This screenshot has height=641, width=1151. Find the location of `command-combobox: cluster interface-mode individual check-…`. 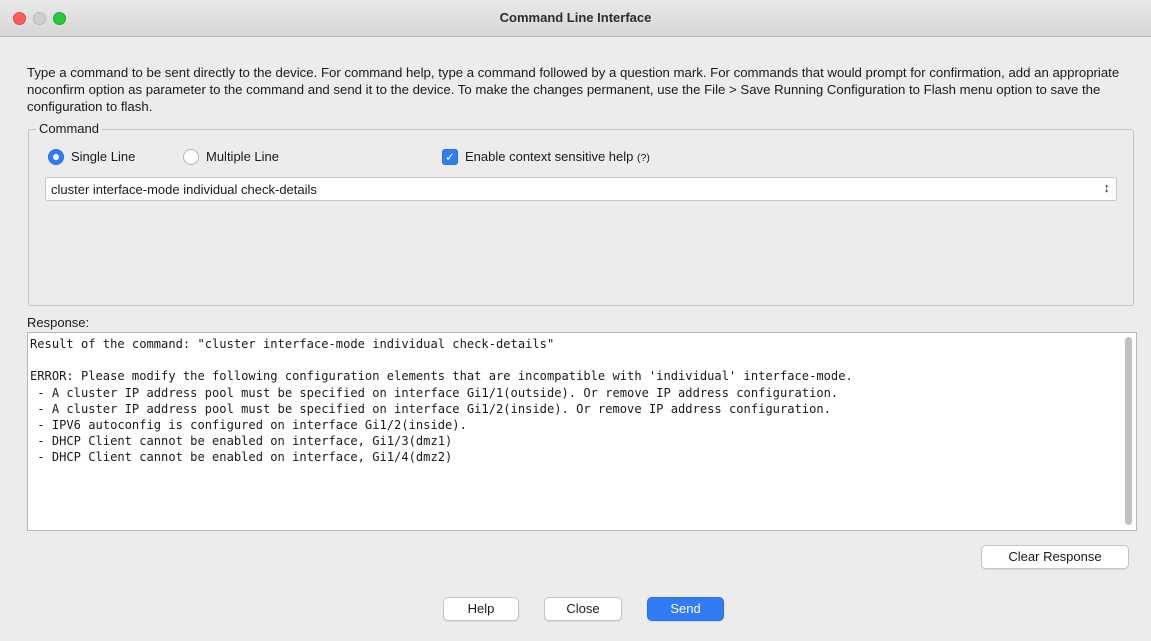

command-combobox: cluster interface-mode individual check-… is located at coordinates (581, 189).